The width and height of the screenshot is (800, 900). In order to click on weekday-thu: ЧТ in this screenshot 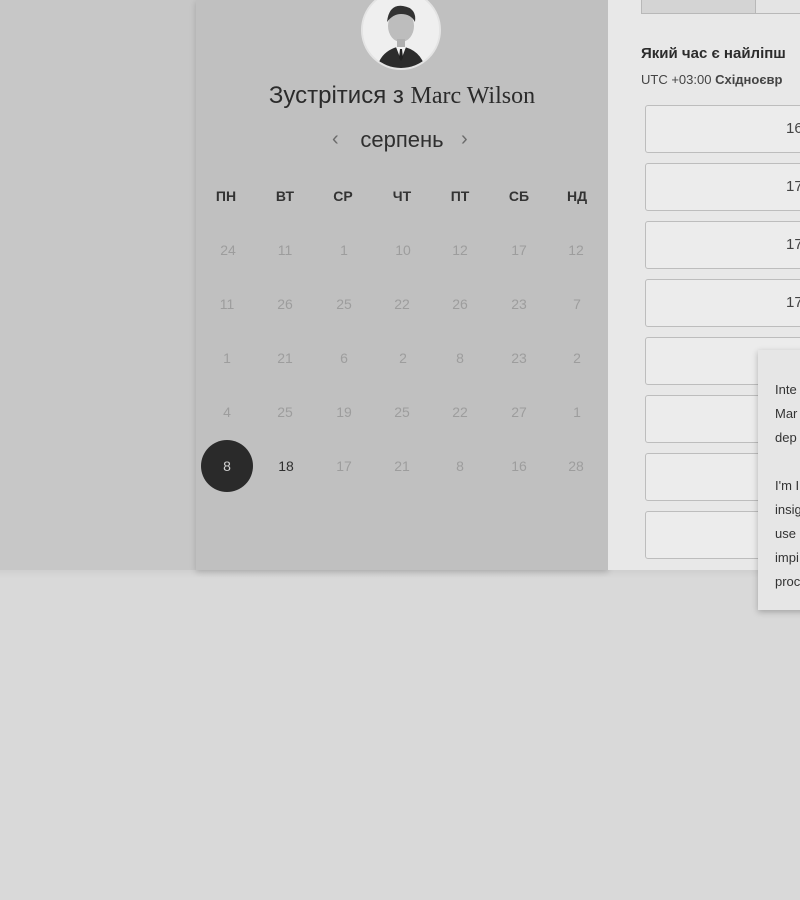, I will do `click(402, 196)`.